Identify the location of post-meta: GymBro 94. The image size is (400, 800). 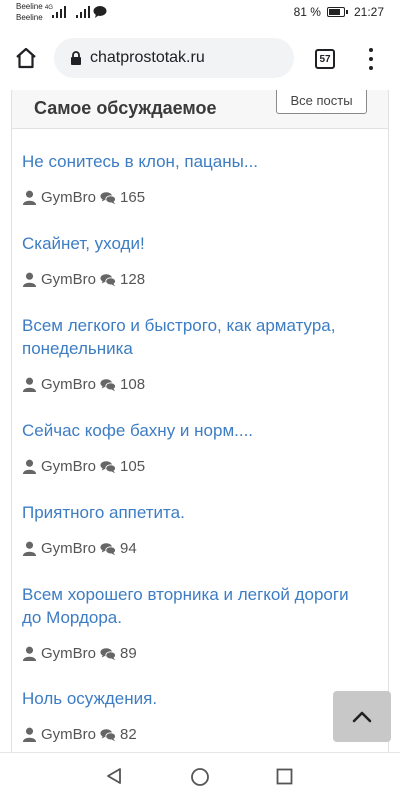
(187, 548).